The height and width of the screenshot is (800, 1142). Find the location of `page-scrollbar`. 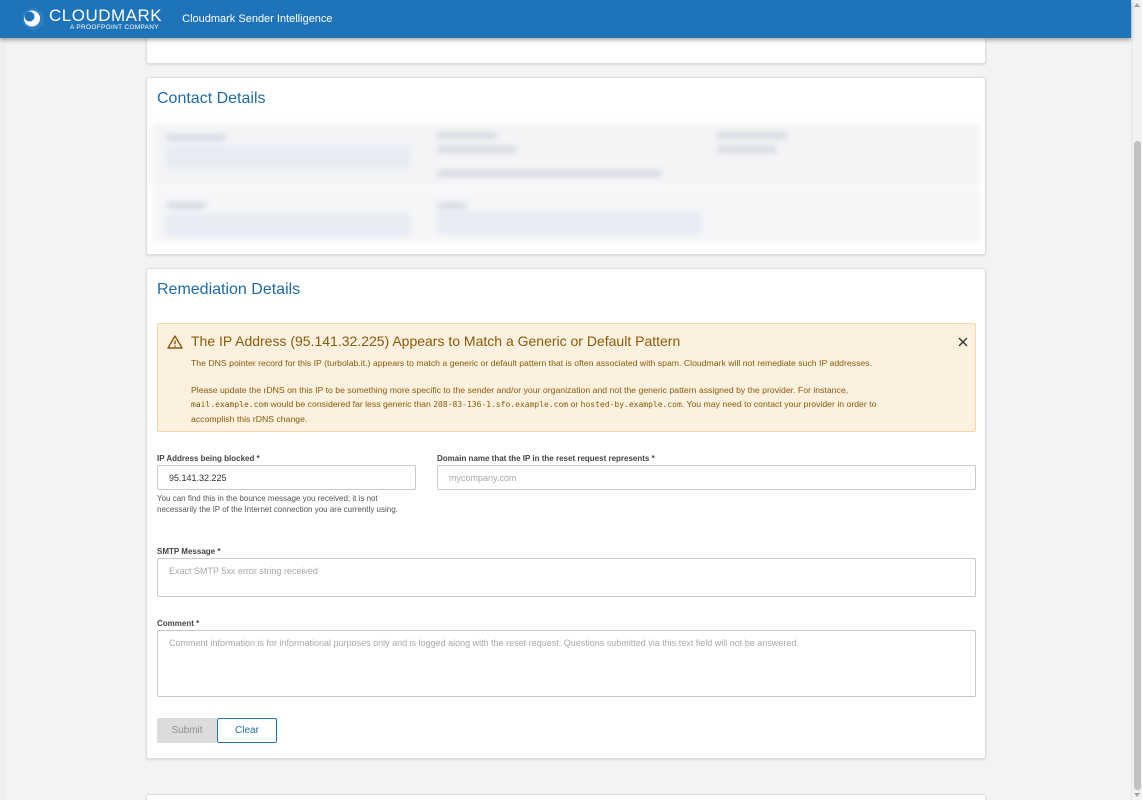

page-scrollbar is located at coordinates (1136, 400).